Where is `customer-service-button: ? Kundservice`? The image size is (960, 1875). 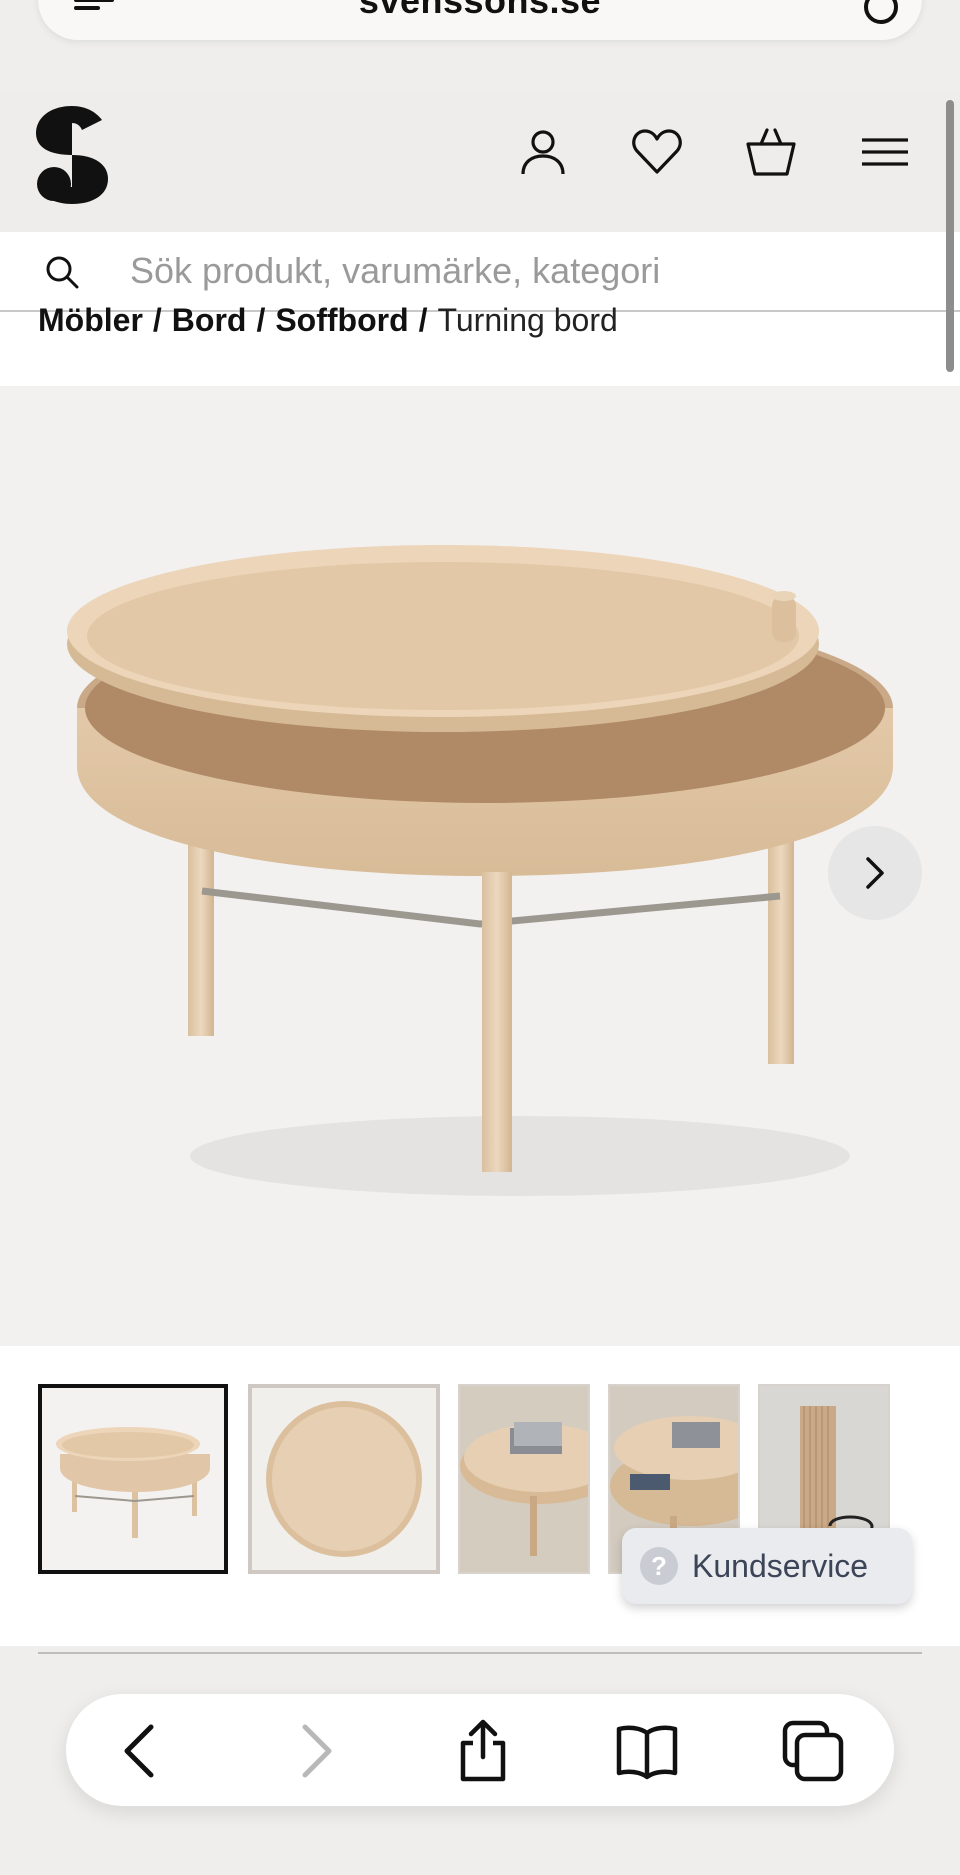 customer-service-button: ? Kundservice is located at coordinates (767, 1566).